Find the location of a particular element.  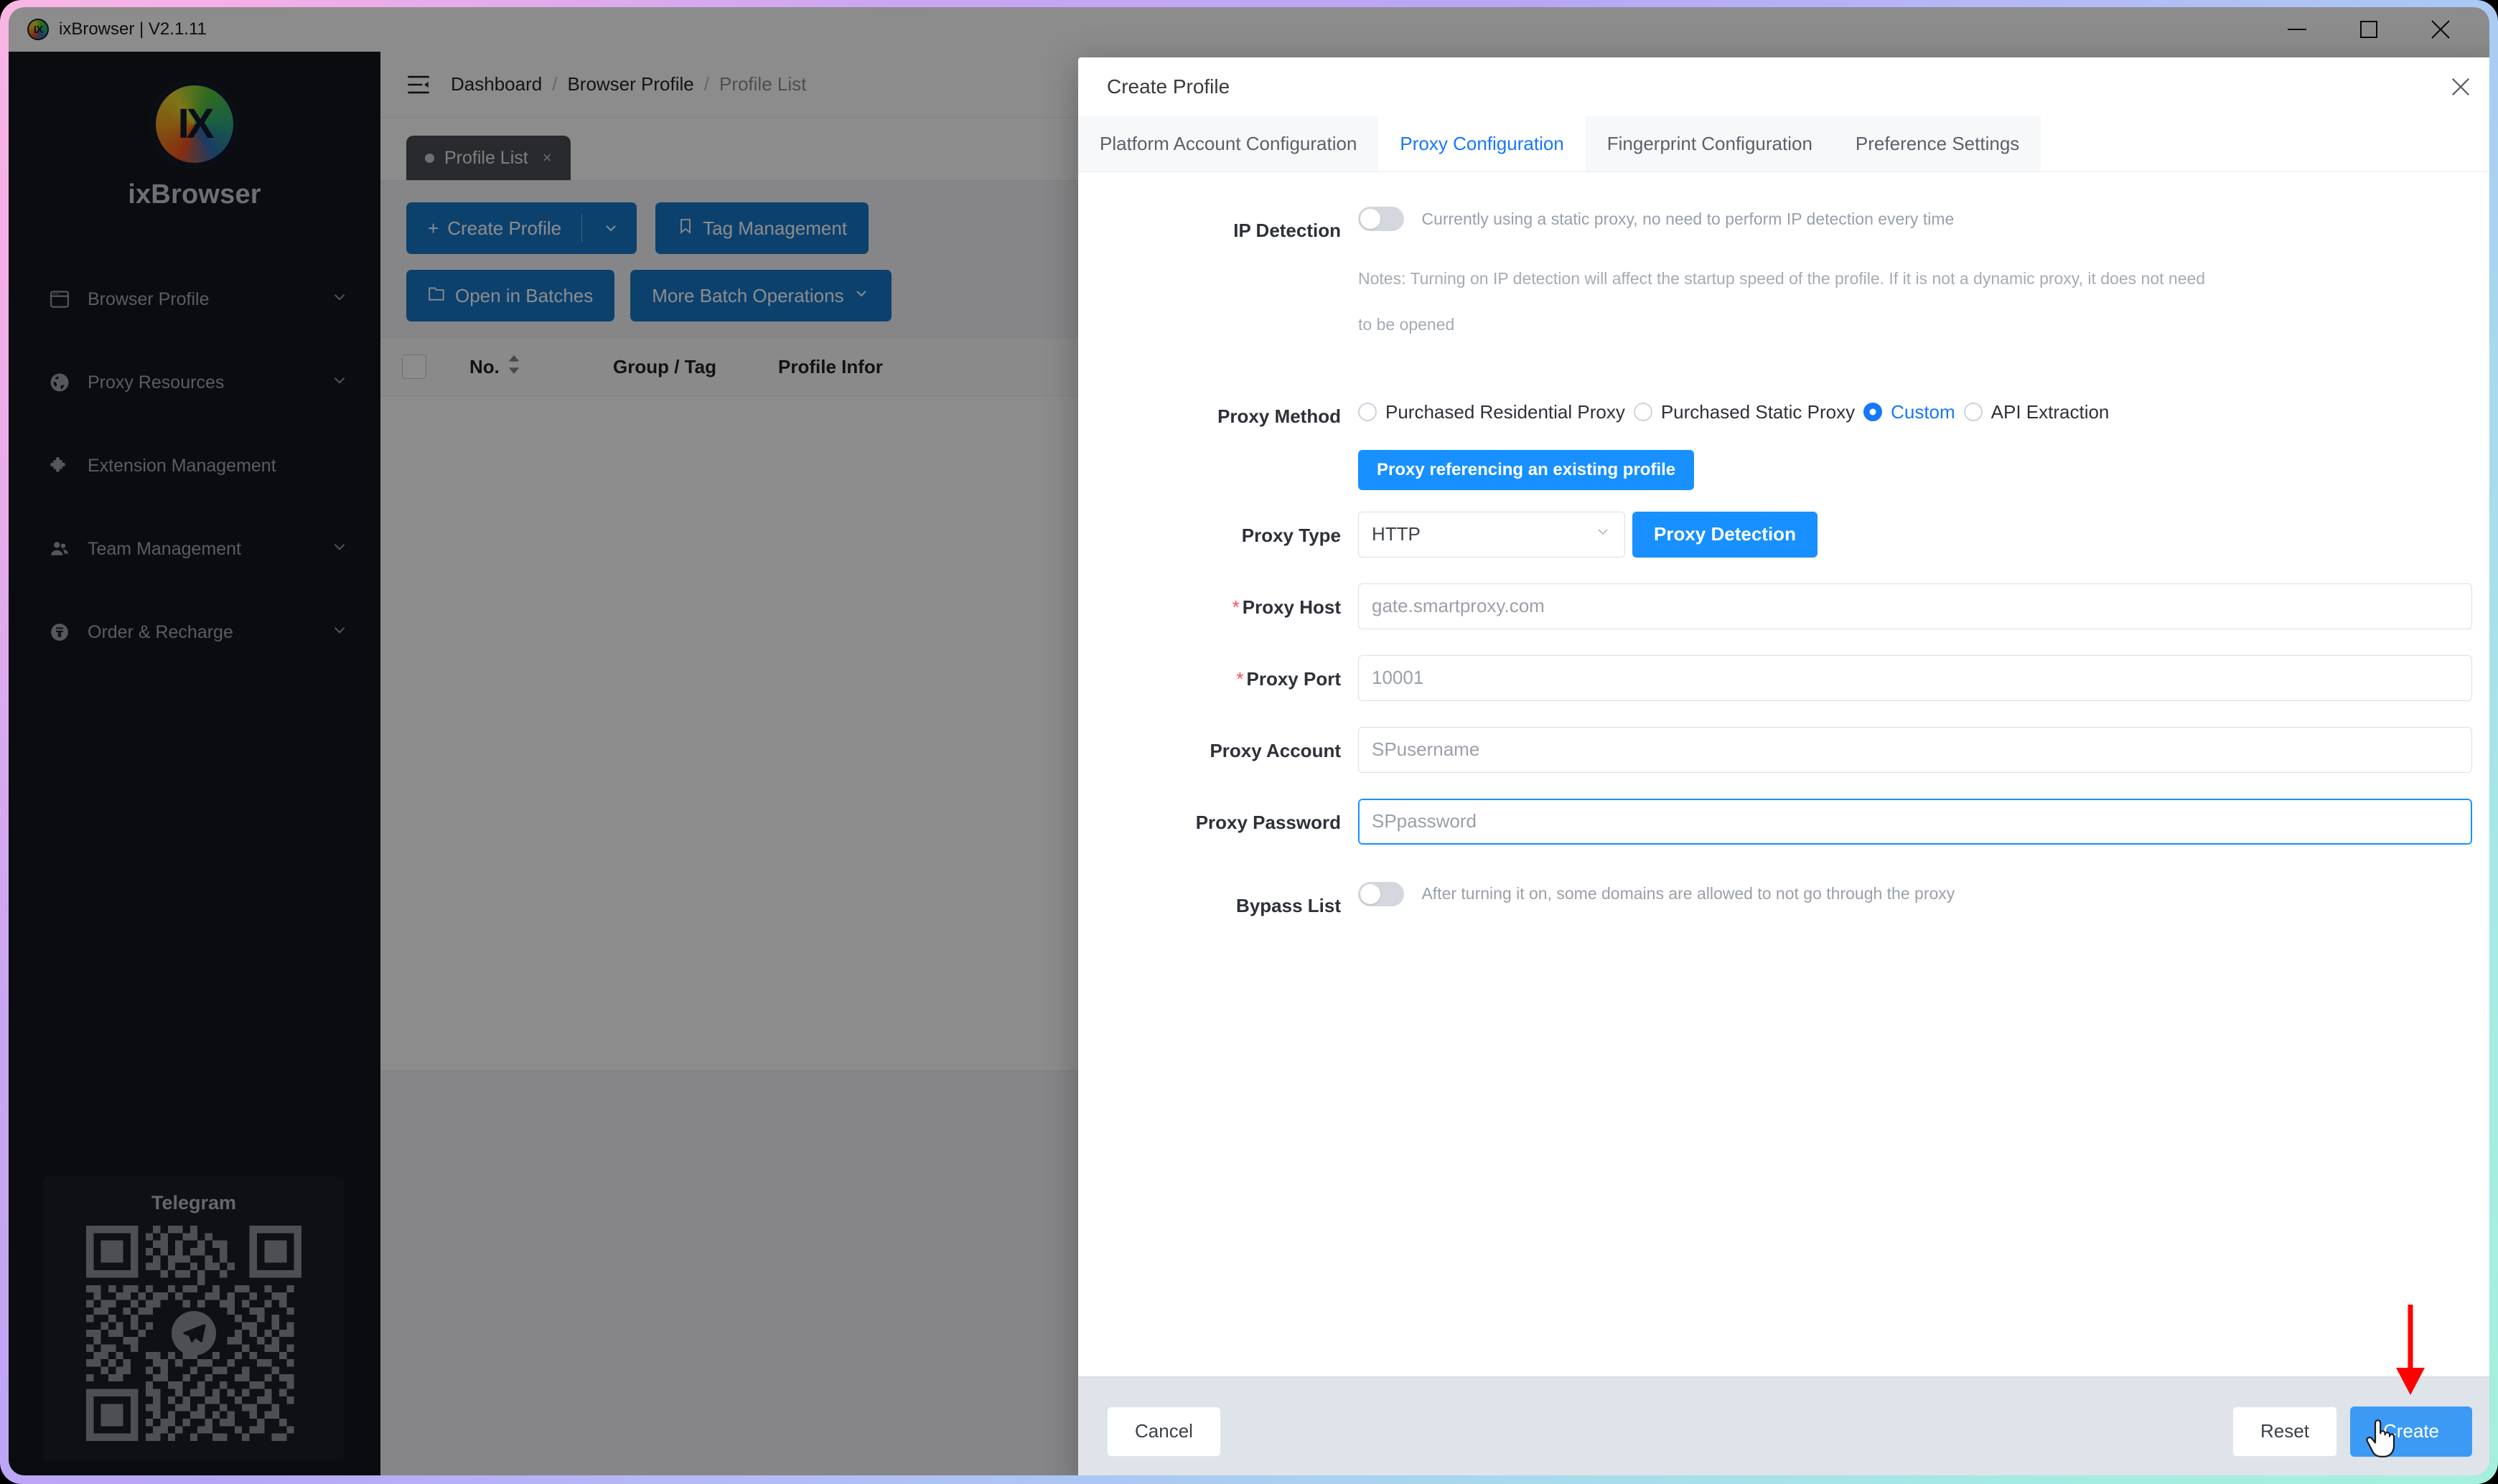

tag-management-button: Tag Management is located at coordinates (762, 228).